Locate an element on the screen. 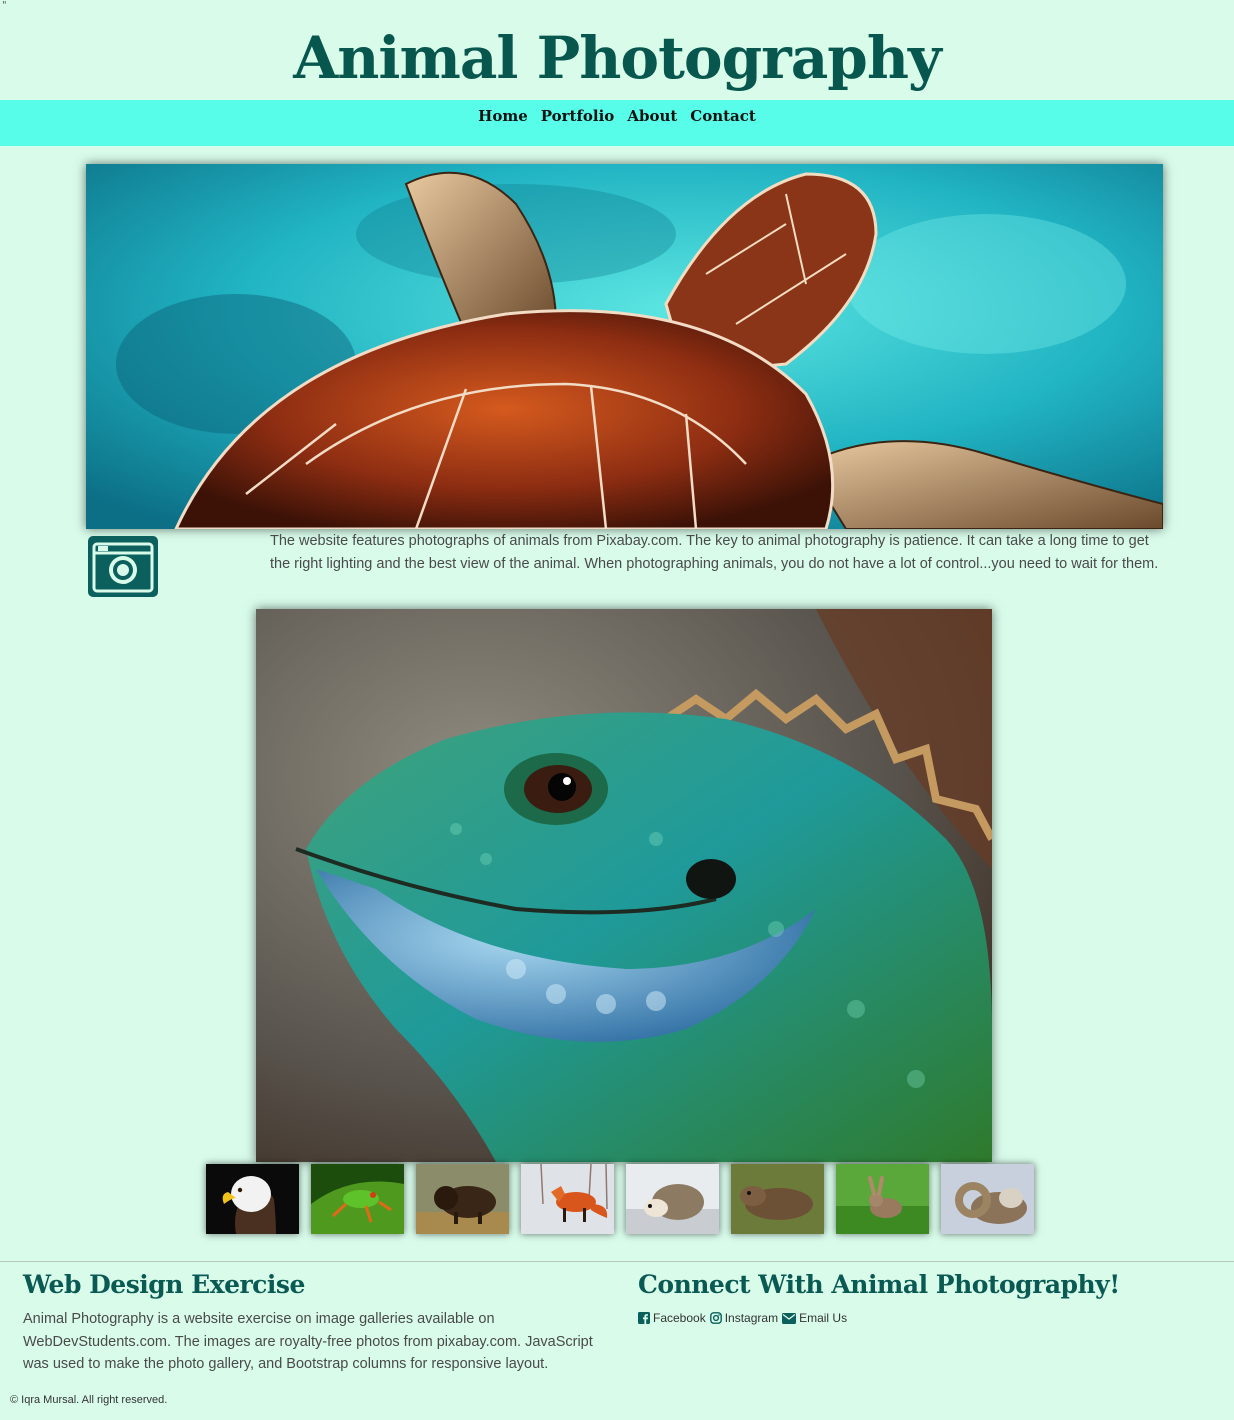 This screenshot has width=1234, height=1420. nav-about: About is located at coordinates (652, 116).